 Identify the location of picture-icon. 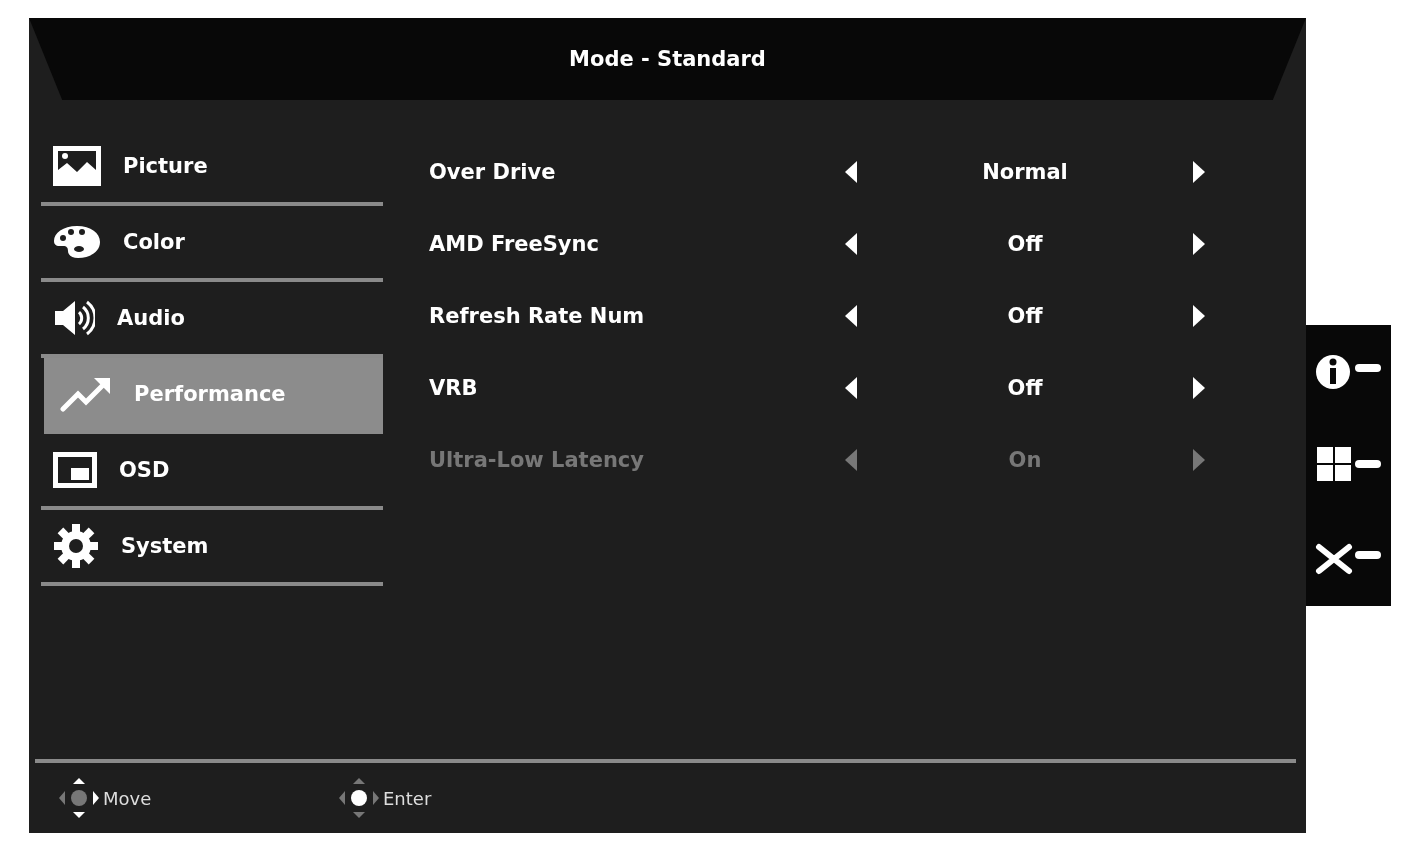
(77, 166).